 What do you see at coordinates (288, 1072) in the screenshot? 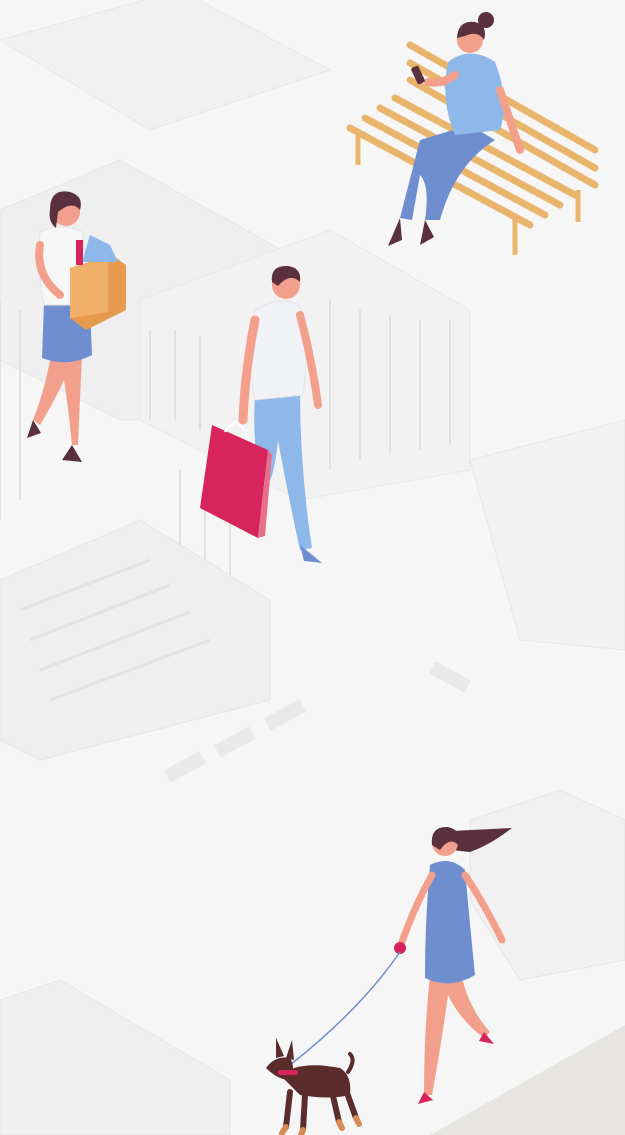
I see `dog-collar` at bounding box center [288, 1072].